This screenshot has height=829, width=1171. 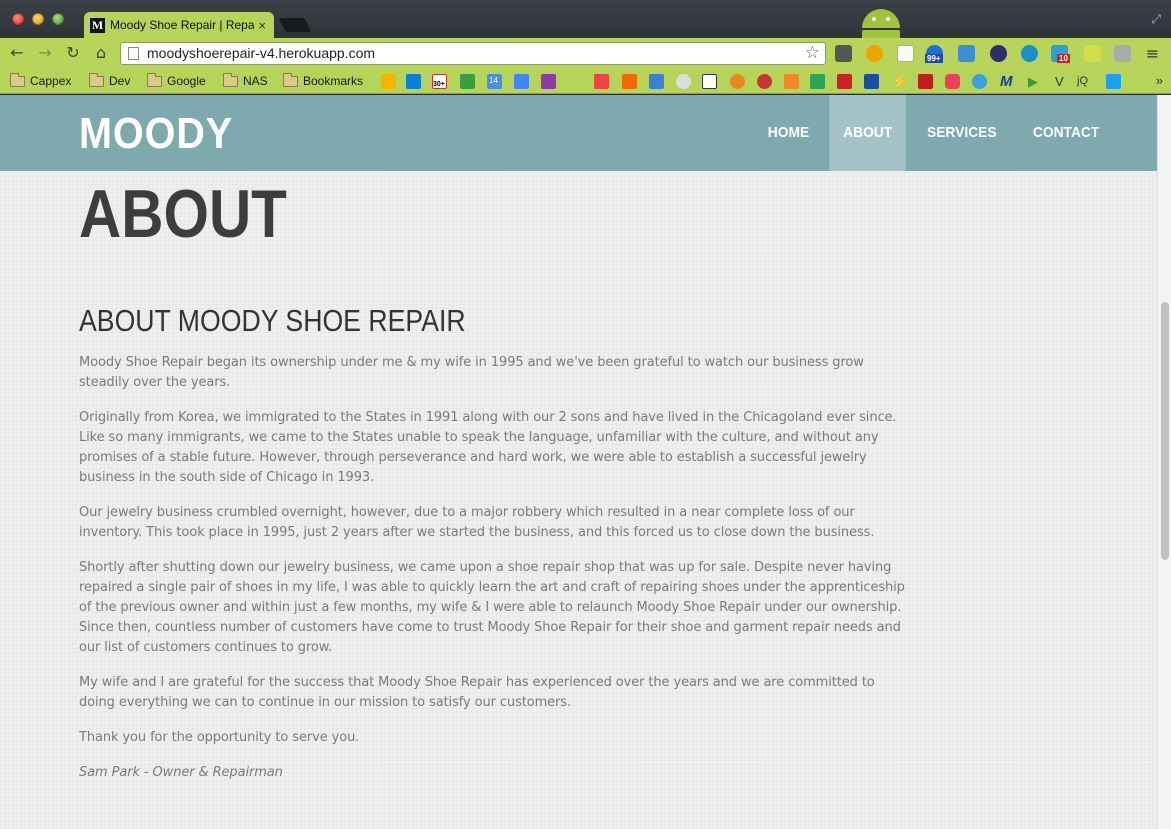 I want to click on gmail-count: 30+, so click(x=439, y=84).